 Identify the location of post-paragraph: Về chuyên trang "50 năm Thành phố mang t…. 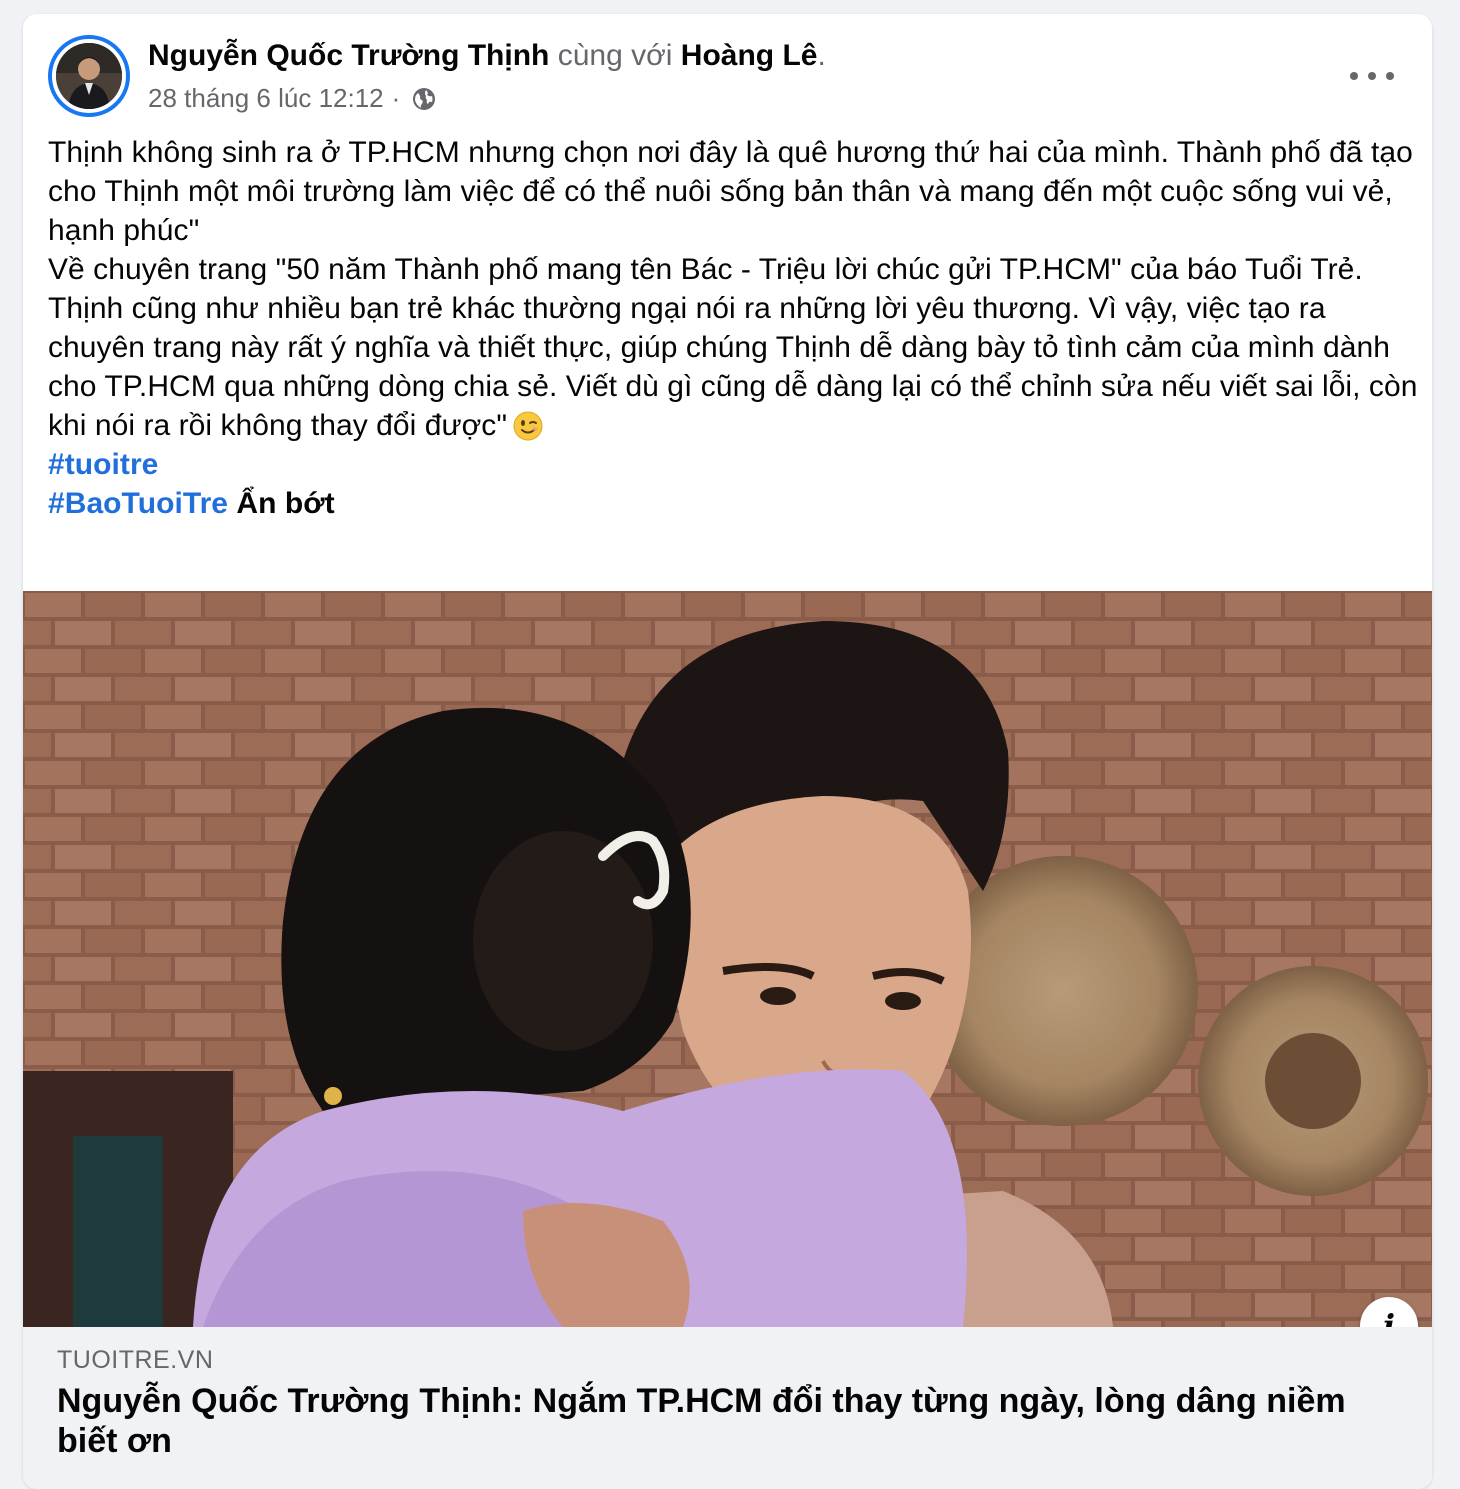
(705, 269).